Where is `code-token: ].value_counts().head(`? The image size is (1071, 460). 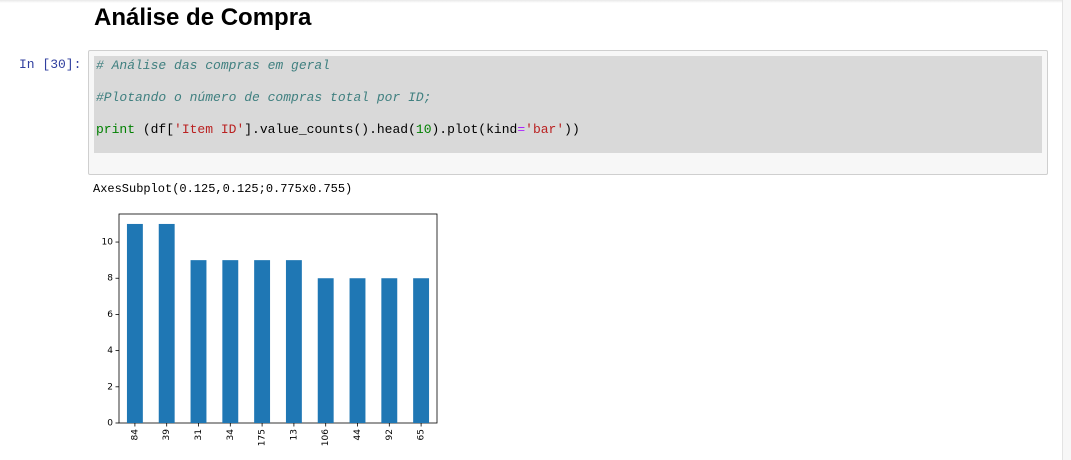
code-token: ].value_counts().head( is located at coordinates (330, 129).